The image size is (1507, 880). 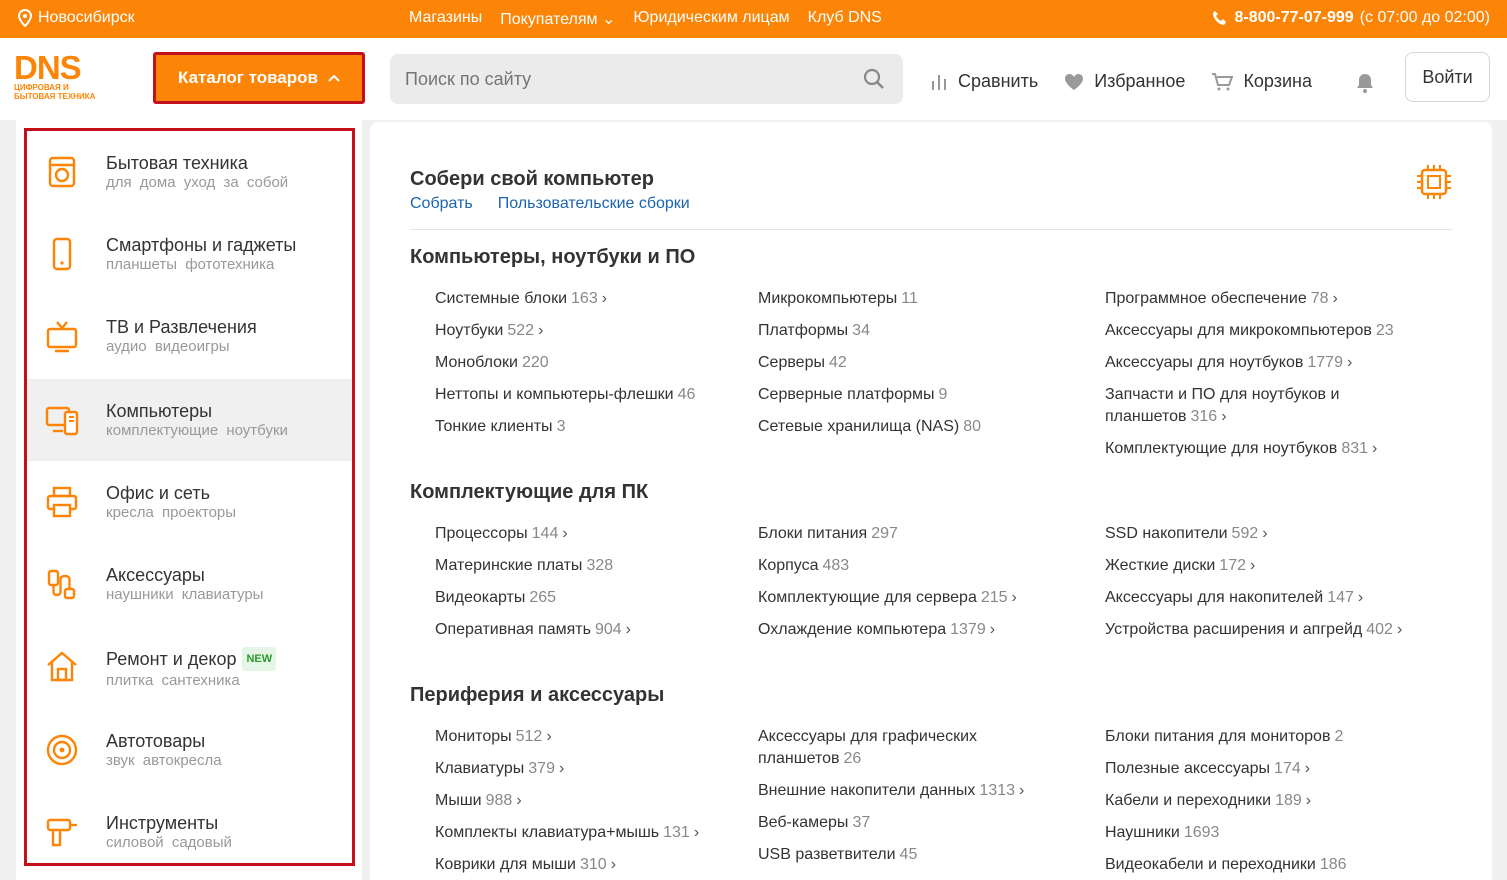 What do you see at coordinates (1245, 533) in the screenshot?
I see `category-count: 592` at bounding box center [1245, 533].